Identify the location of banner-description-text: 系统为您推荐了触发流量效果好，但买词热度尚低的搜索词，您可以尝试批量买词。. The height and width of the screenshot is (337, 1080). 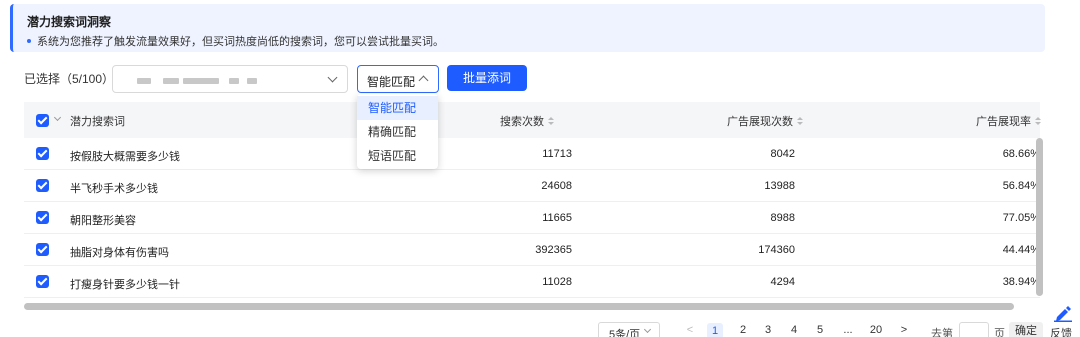
(240, 42).